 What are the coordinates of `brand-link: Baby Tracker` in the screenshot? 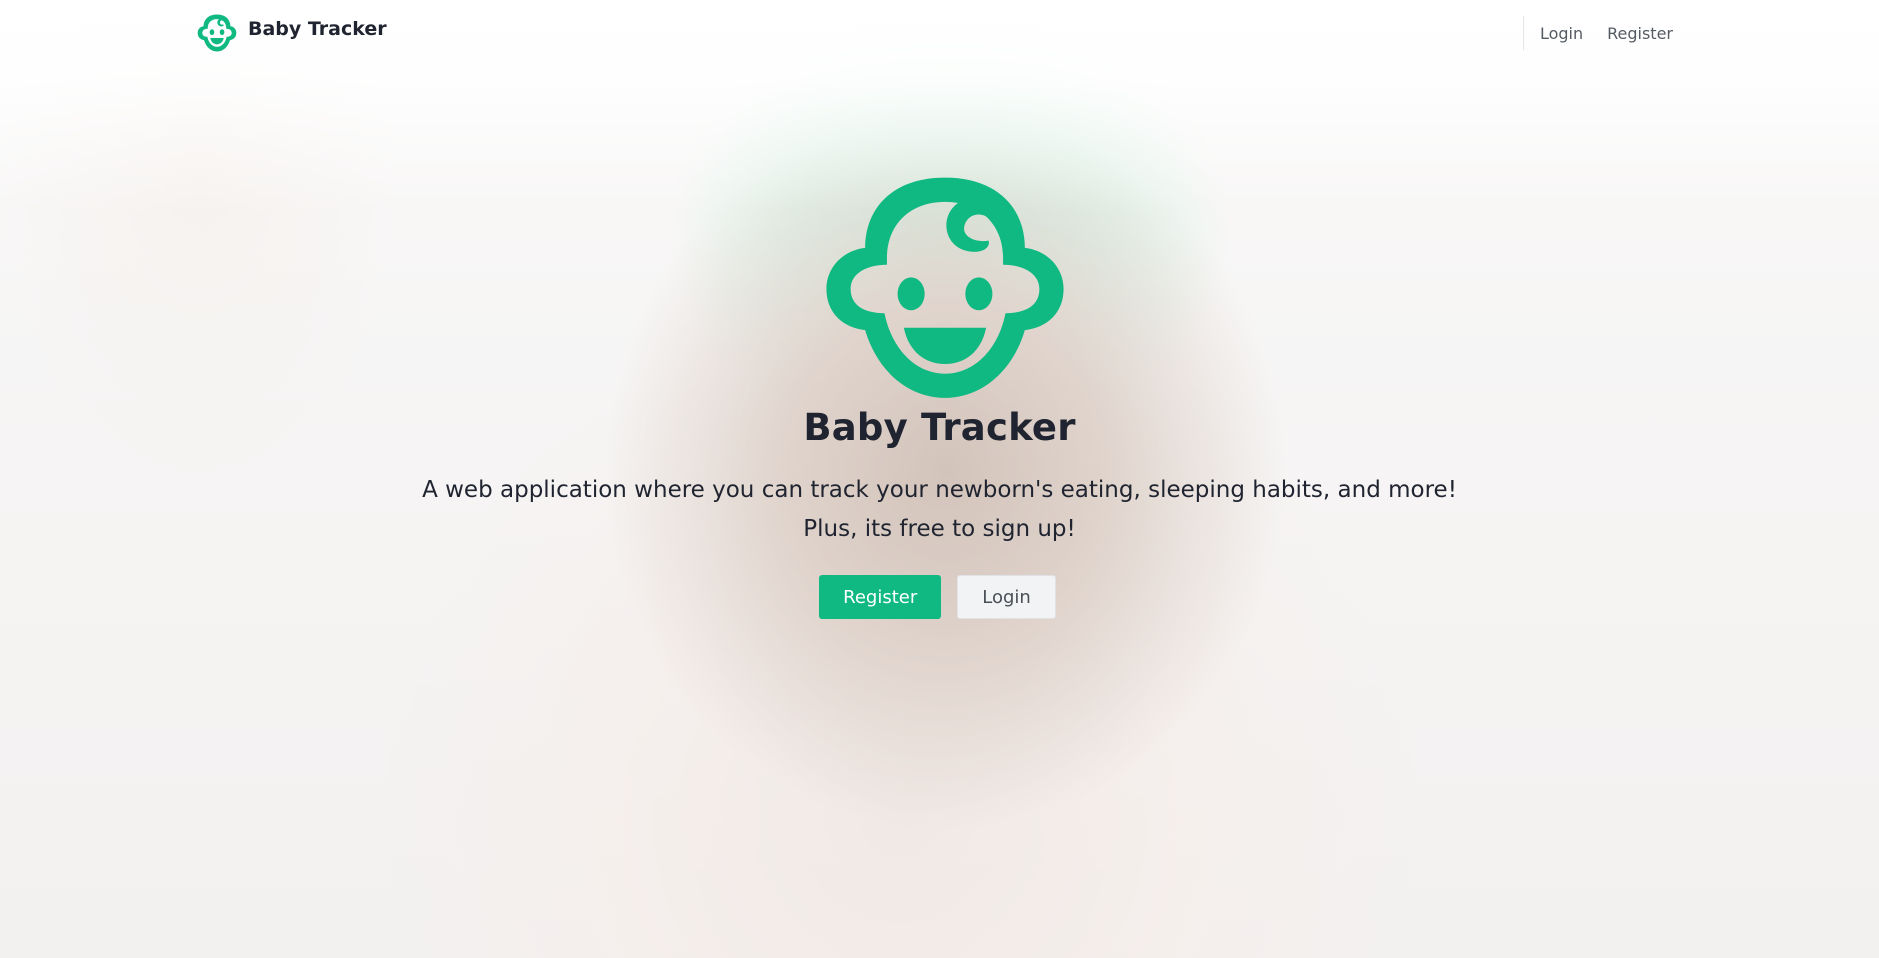 It's located at (291, 33).